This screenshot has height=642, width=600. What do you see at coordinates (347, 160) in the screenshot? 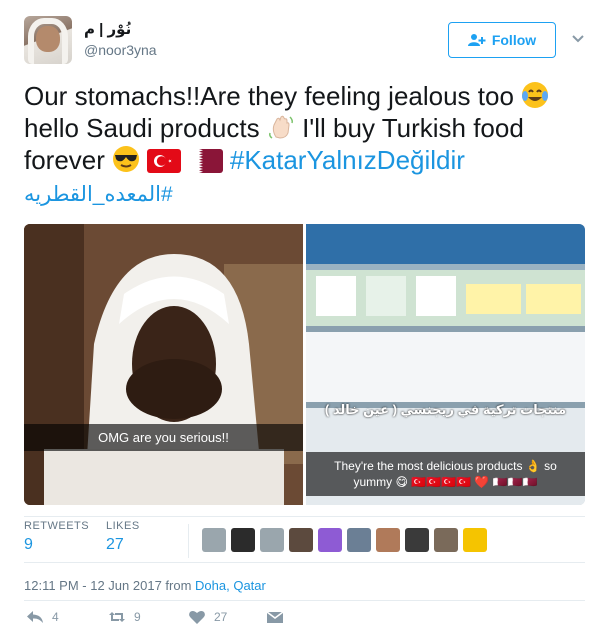
I see `hashtag-katar: #KatarYalnızDeğildir` at bounding box center [347, 160].